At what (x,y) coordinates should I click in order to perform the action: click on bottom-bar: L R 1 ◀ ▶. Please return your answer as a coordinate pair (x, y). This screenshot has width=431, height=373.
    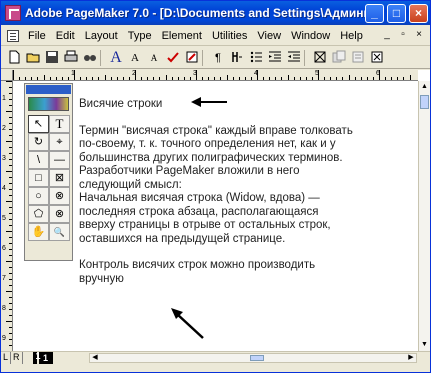
    Looking at the image, I should click on (215, 357).